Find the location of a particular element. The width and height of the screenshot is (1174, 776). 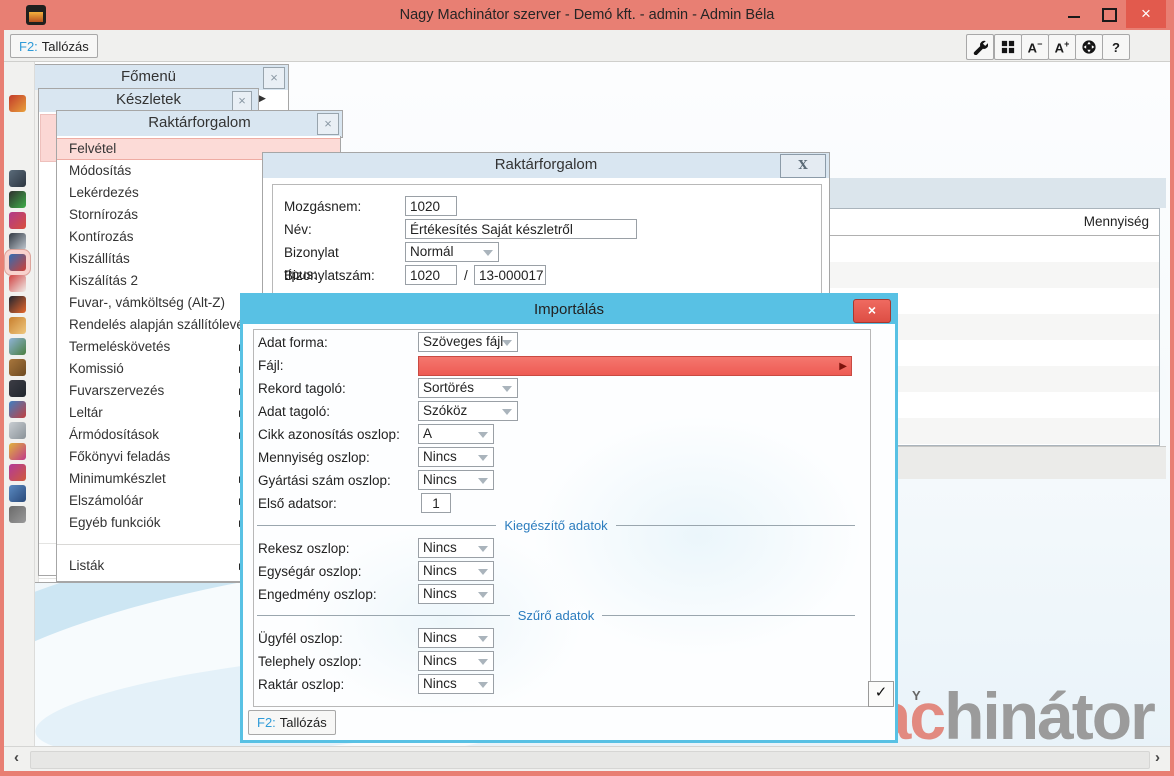

import-dialog-close-button: × is located at coordinates (872, 311).